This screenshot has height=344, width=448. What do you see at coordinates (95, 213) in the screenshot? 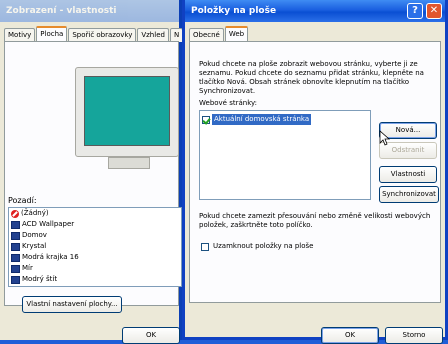
I see `list-item: (Žádný)` at bounding box center [95, 213].